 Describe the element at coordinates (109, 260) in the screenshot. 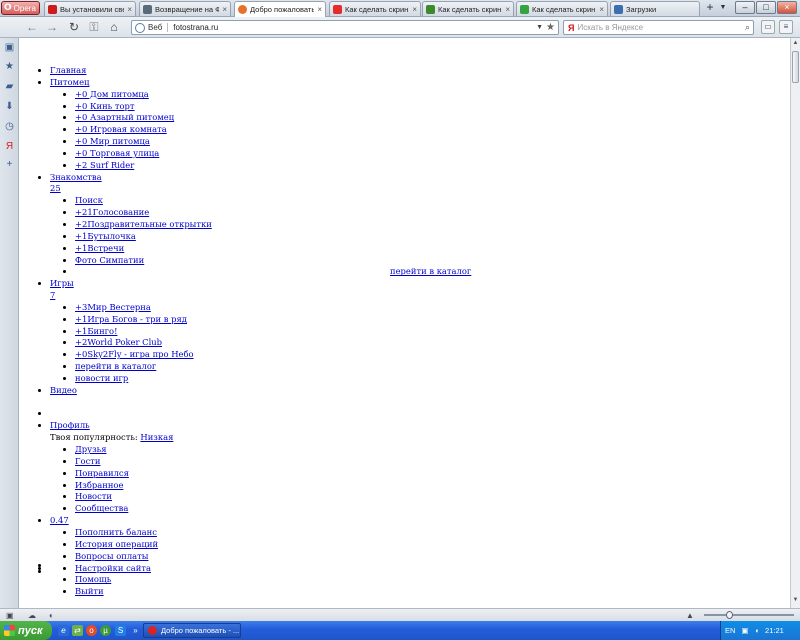

I see `dating-link: Фото Симпатии` at that location.